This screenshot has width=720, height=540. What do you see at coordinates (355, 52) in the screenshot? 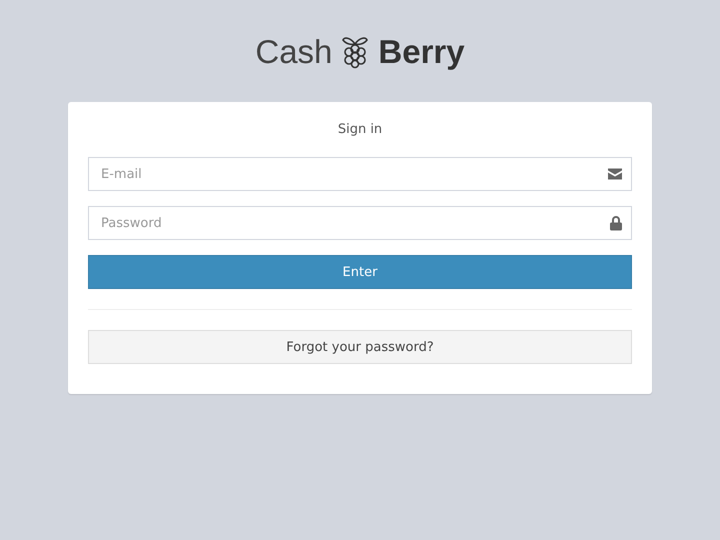
I see `raspberry-icon` at bounding box center [355, 52].